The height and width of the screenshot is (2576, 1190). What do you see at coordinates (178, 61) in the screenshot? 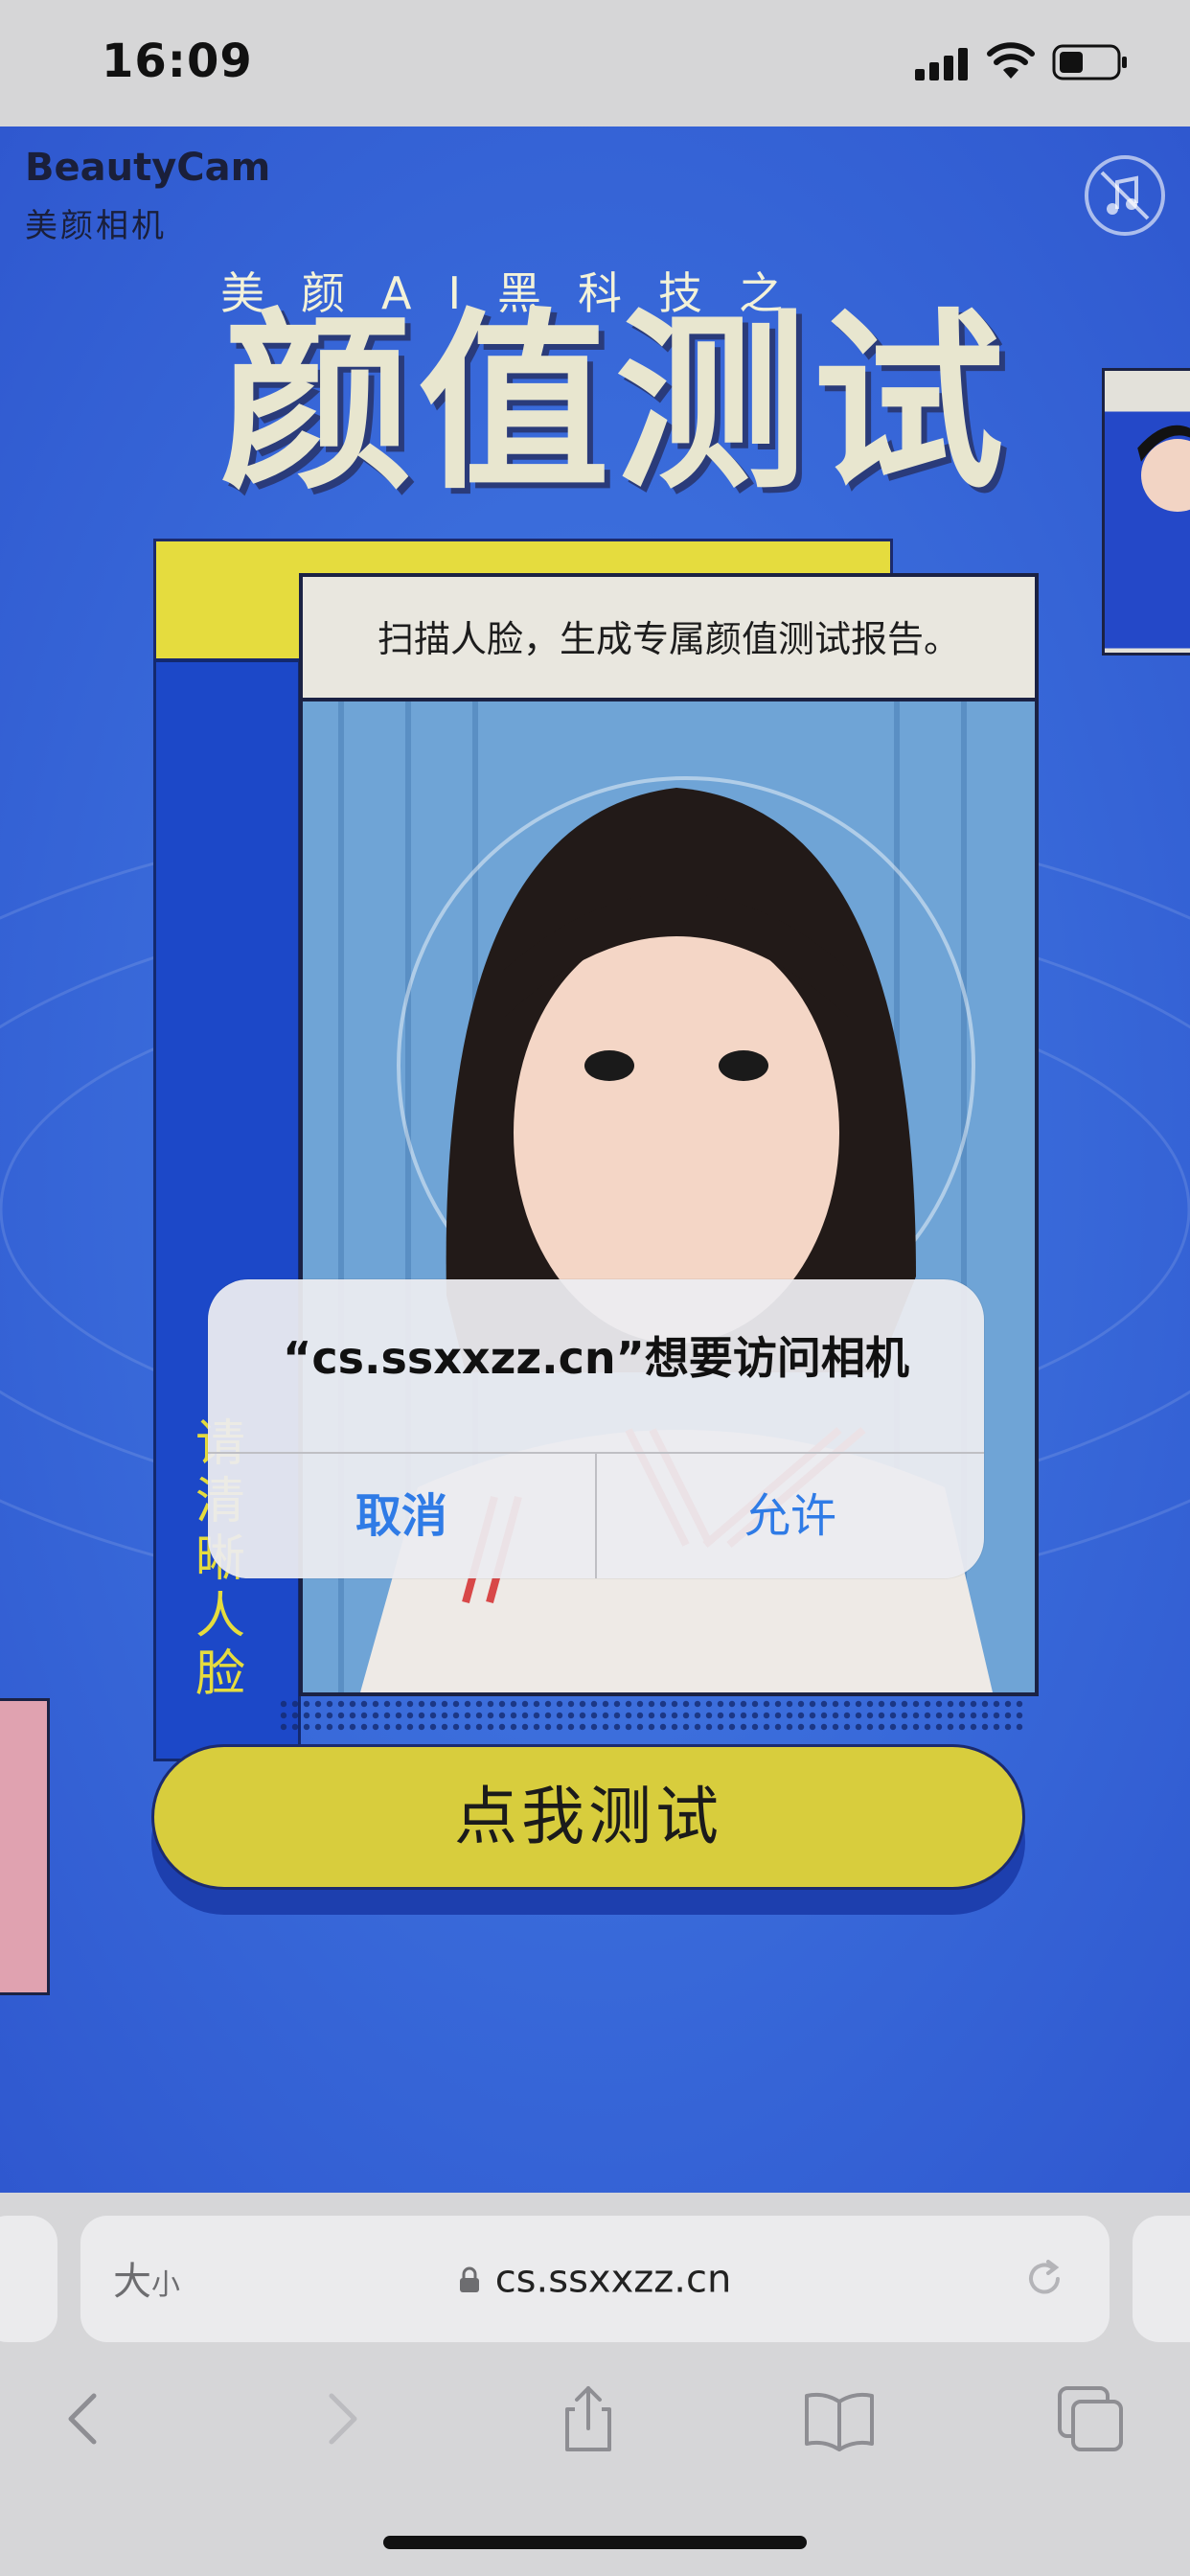
I see `status-time: 16:09` at bounding box center [178, 61].